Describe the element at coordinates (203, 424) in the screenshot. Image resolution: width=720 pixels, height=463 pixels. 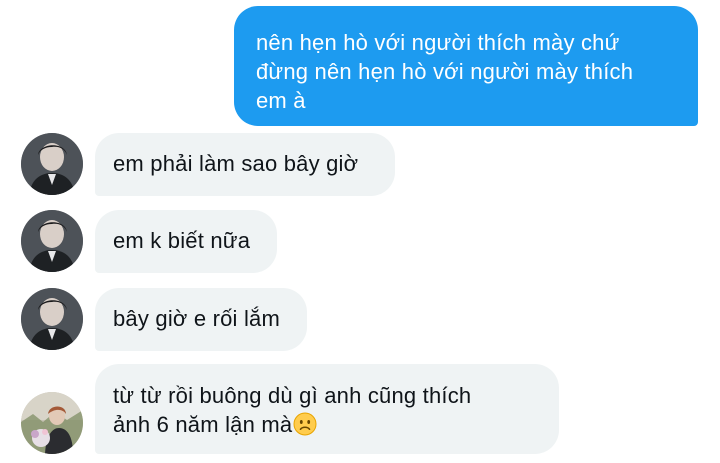
I see `message-line-text: ảnh 6 năm lận mà` at that location.